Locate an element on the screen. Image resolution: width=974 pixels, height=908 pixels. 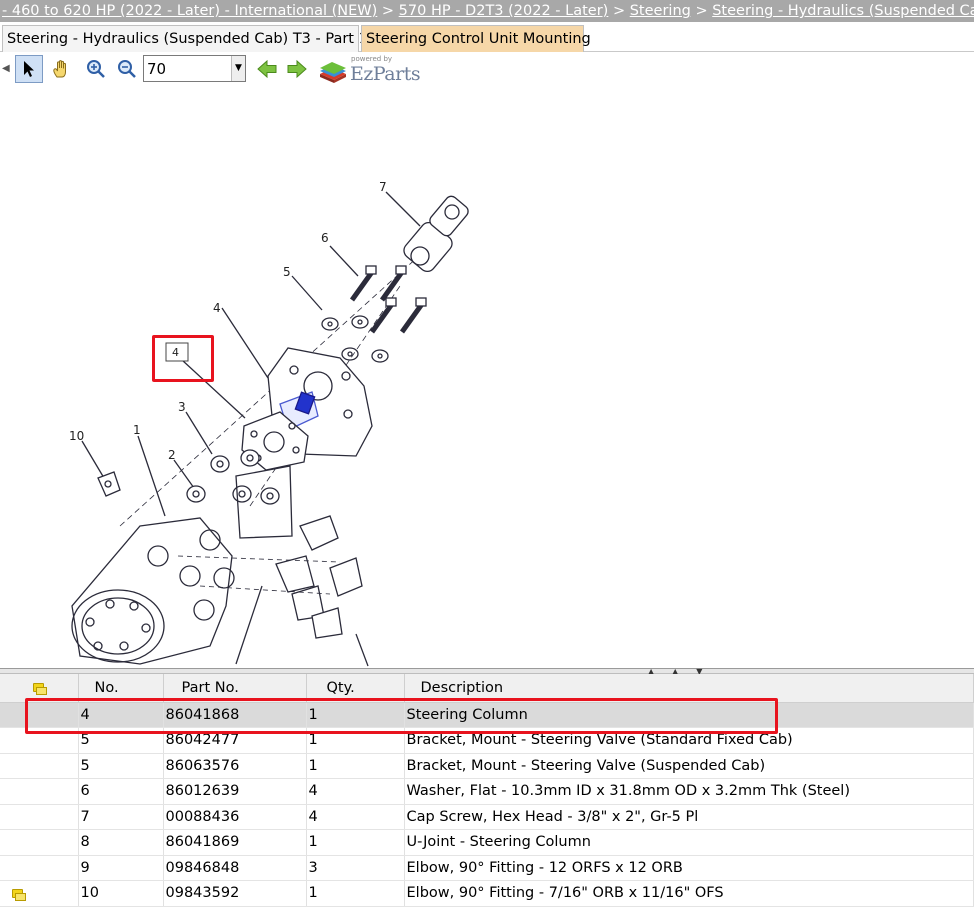
cell-part-no: 09846848 is located at coordinates (235, 868).